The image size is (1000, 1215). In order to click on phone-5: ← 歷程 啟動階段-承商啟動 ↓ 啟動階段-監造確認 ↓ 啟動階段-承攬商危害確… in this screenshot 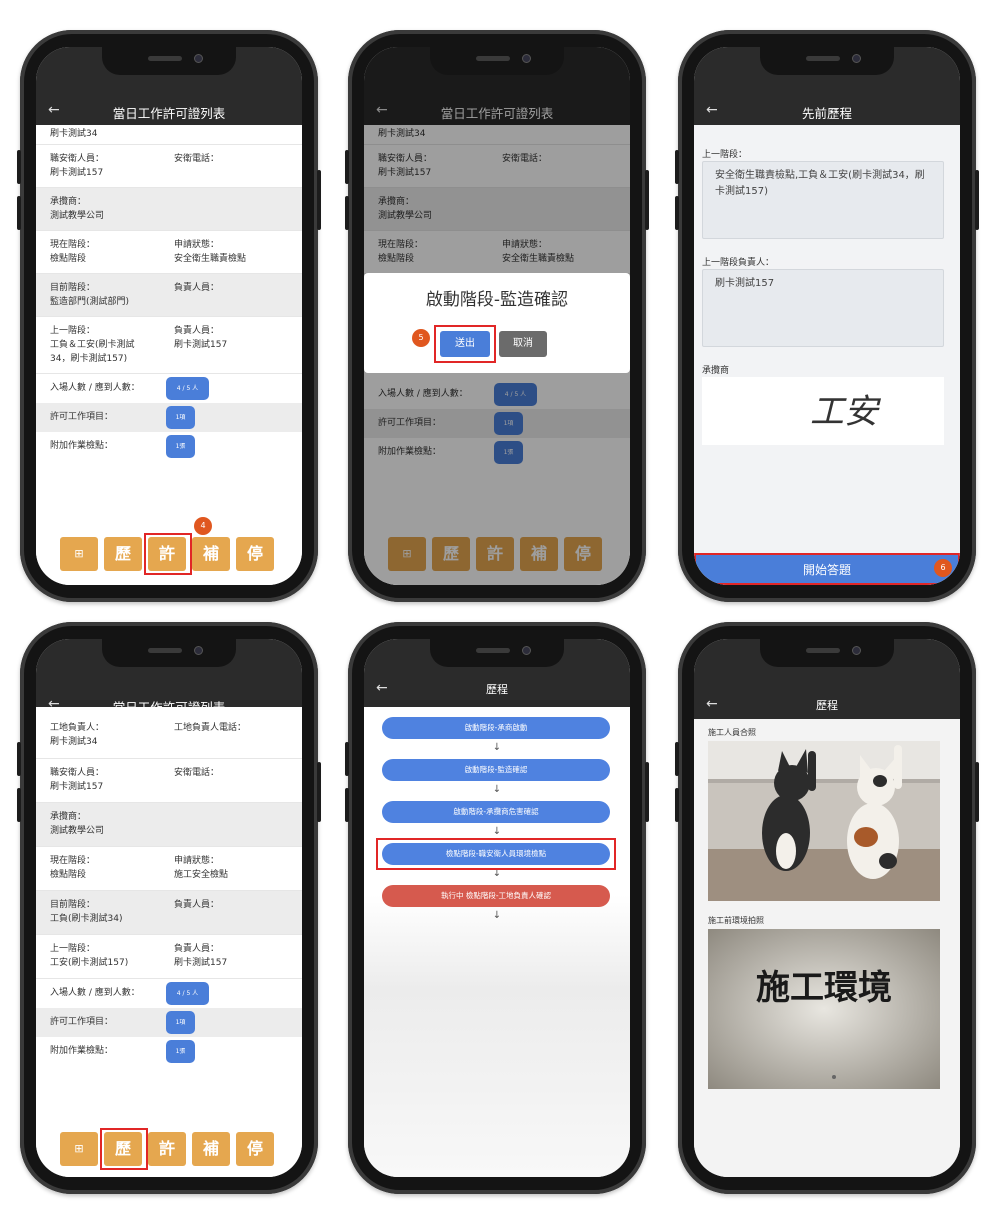, I will do `click(497, 908)`.